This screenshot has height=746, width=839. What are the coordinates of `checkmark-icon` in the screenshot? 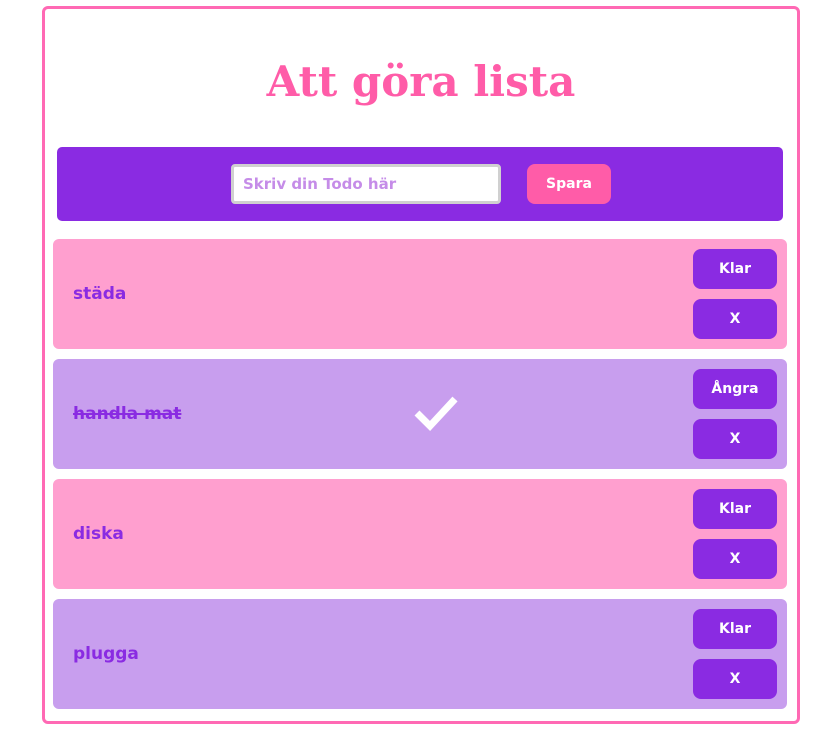 It's located at (436, 414).